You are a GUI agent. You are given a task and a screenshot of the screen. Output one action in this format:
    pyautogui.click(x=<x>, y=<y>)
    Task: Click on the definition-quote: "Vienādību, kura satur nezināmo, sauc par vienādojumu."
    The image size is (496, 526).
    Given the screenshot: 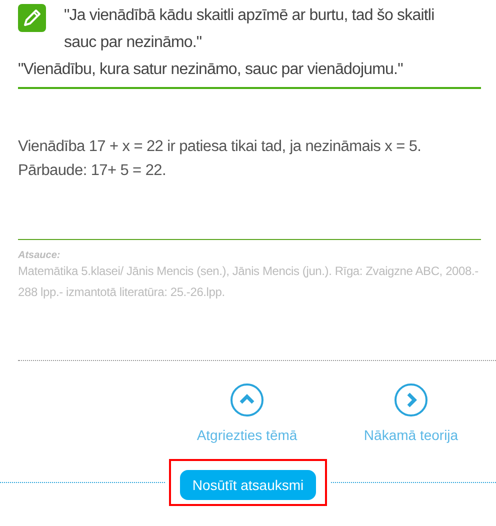 What is the action you would take?
    pyautogui.click(x=211, y=70)
    